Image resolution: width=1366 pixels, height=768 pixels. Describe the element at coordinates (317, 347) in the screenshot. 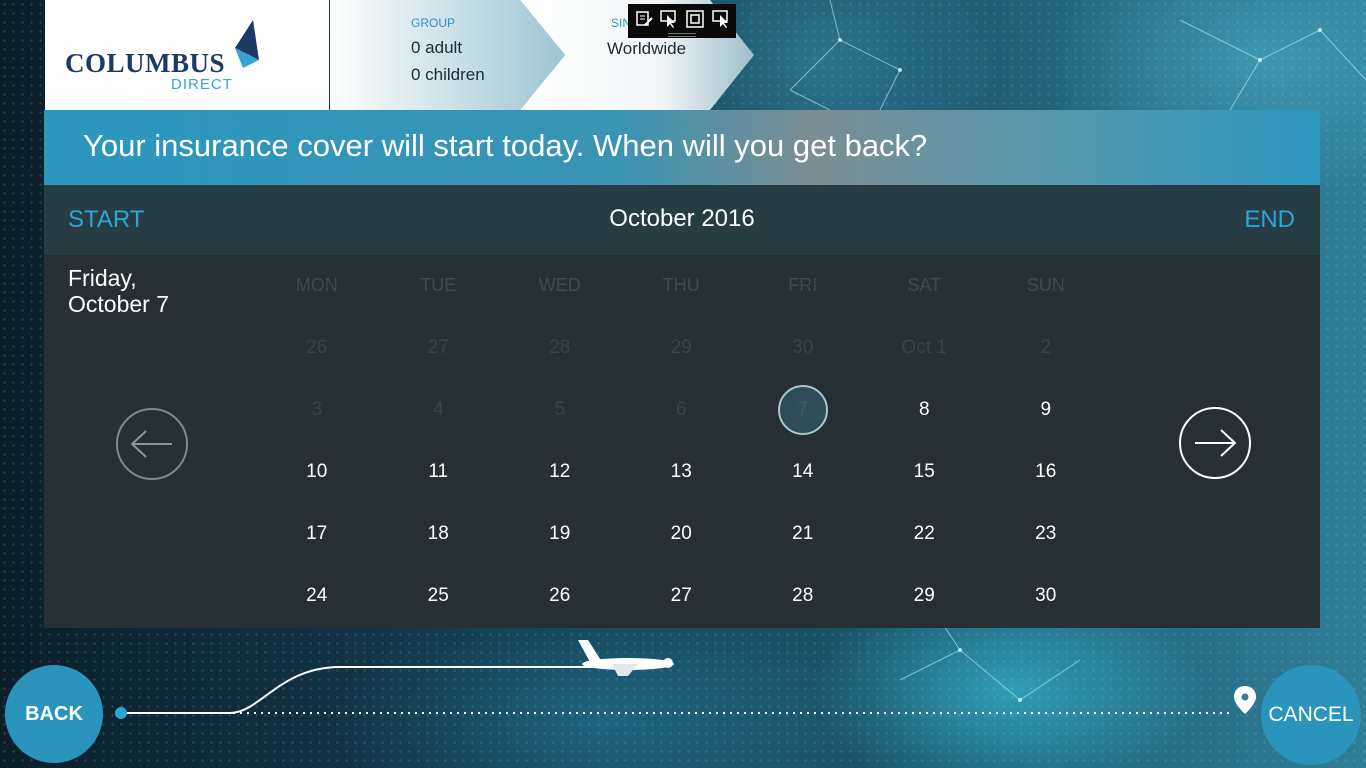

I see `calendar-day-disabled: 26` at that location.